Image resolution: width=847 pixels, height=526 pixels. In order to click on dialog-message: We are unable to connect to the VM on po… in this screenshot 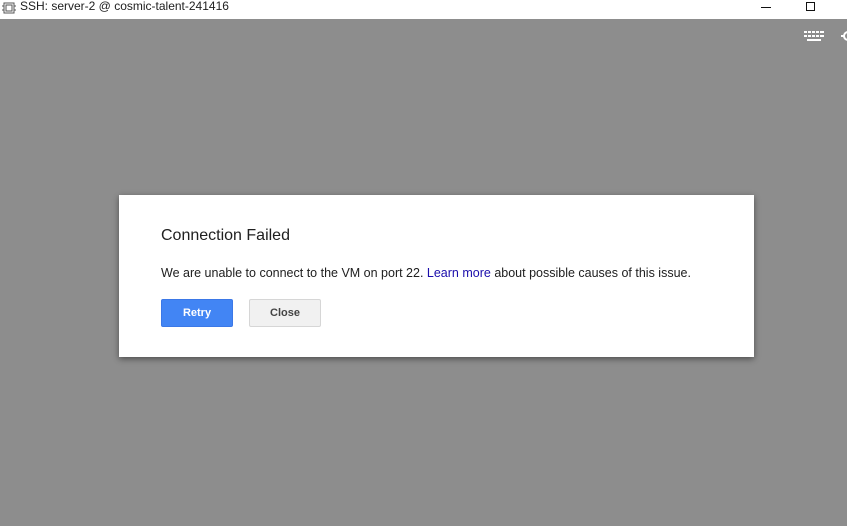, I will do `click(426, 273)`.